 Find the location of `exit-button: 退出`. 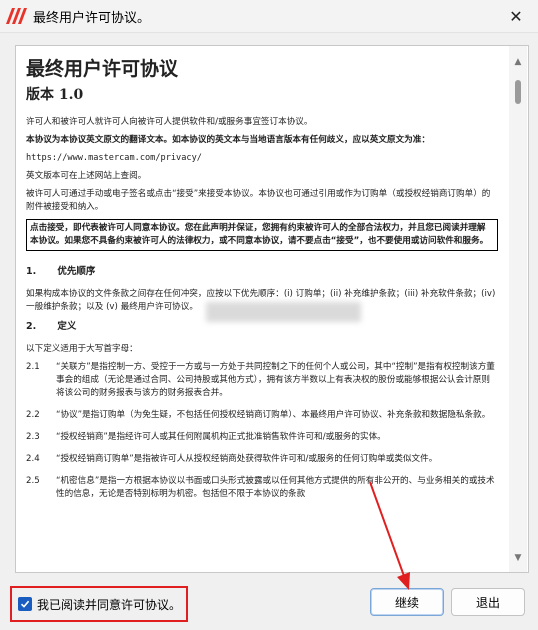

exit-button: 退出 is located at coordinates (488, 602).